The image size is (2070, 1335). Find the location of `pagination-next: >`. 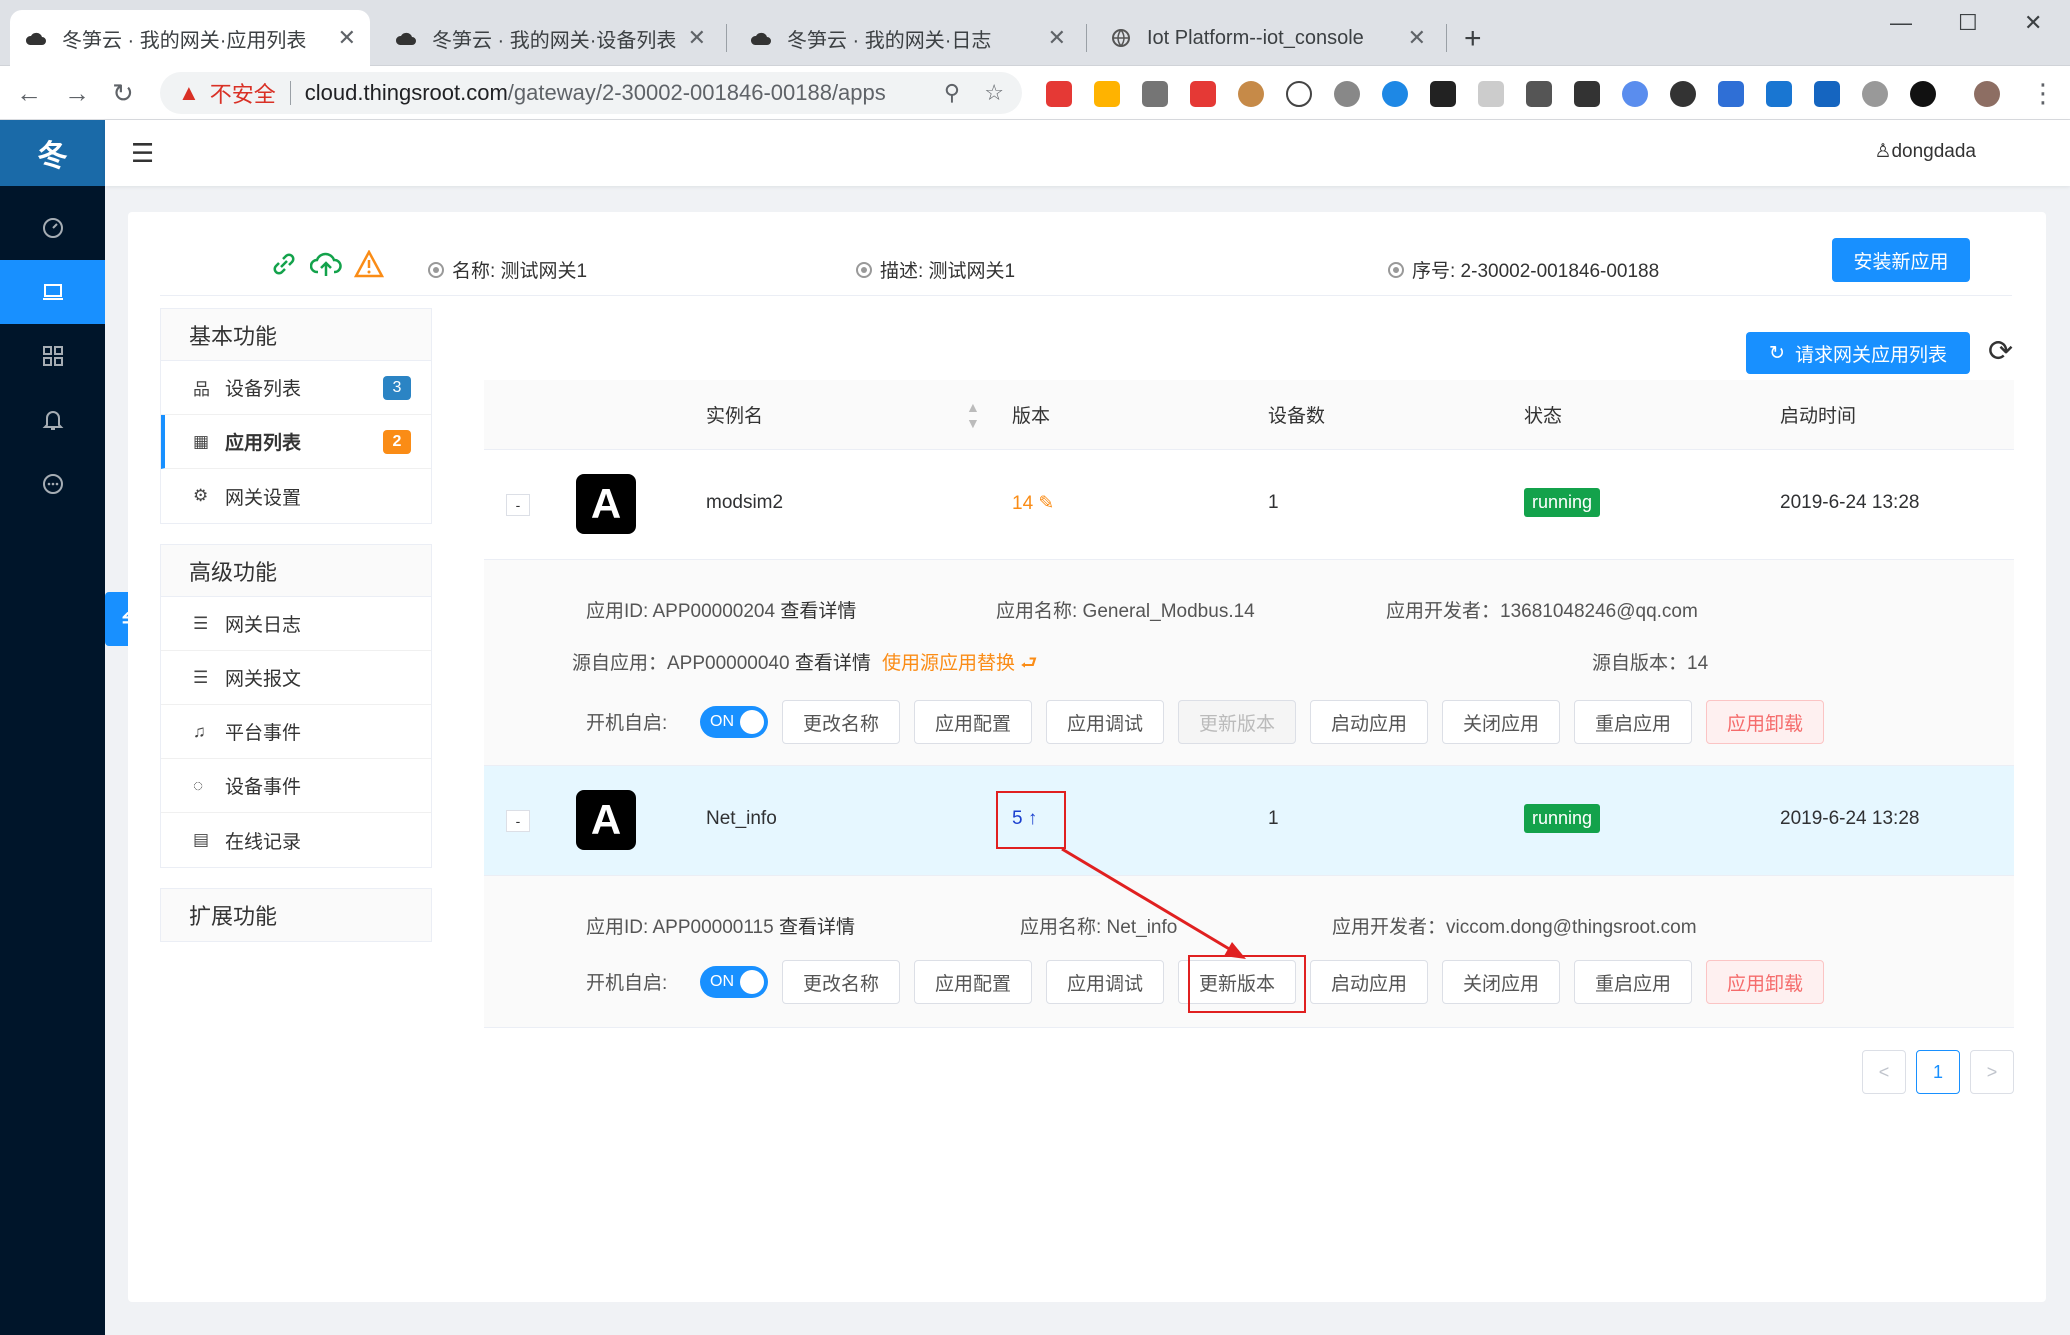

pagination-next: > is located at coordinates (1992, 1072).